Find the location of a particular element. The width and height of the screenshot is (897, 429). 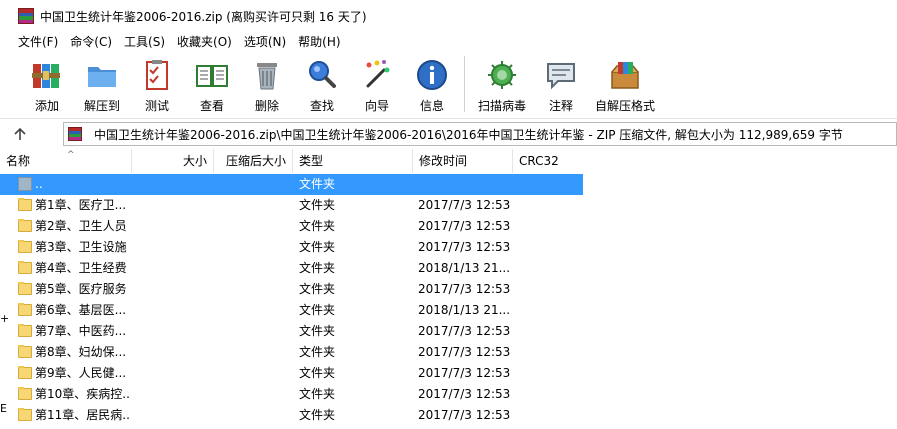

sfx-box-icon is located at coordinates (625, 74).